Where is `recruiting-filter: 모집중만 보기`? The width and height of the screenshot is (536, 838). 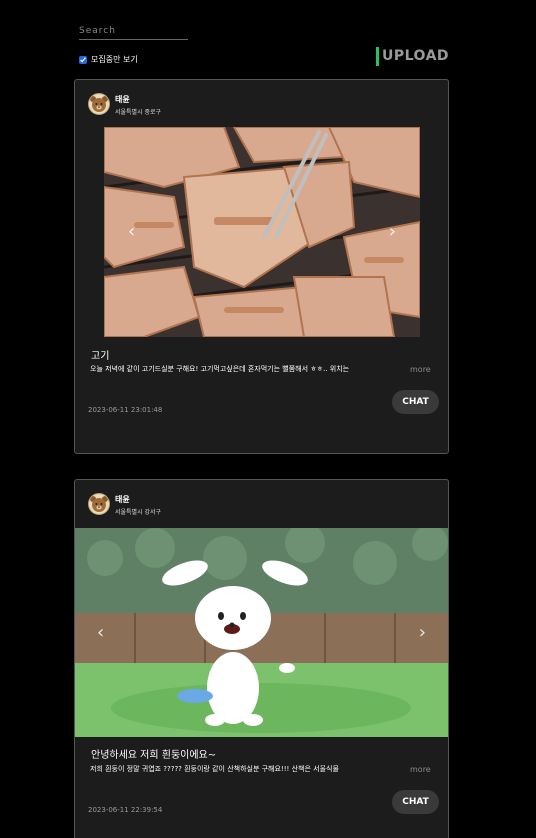 recruiting-filter: 모집중만 보기 is located at coordinates (108, 59).